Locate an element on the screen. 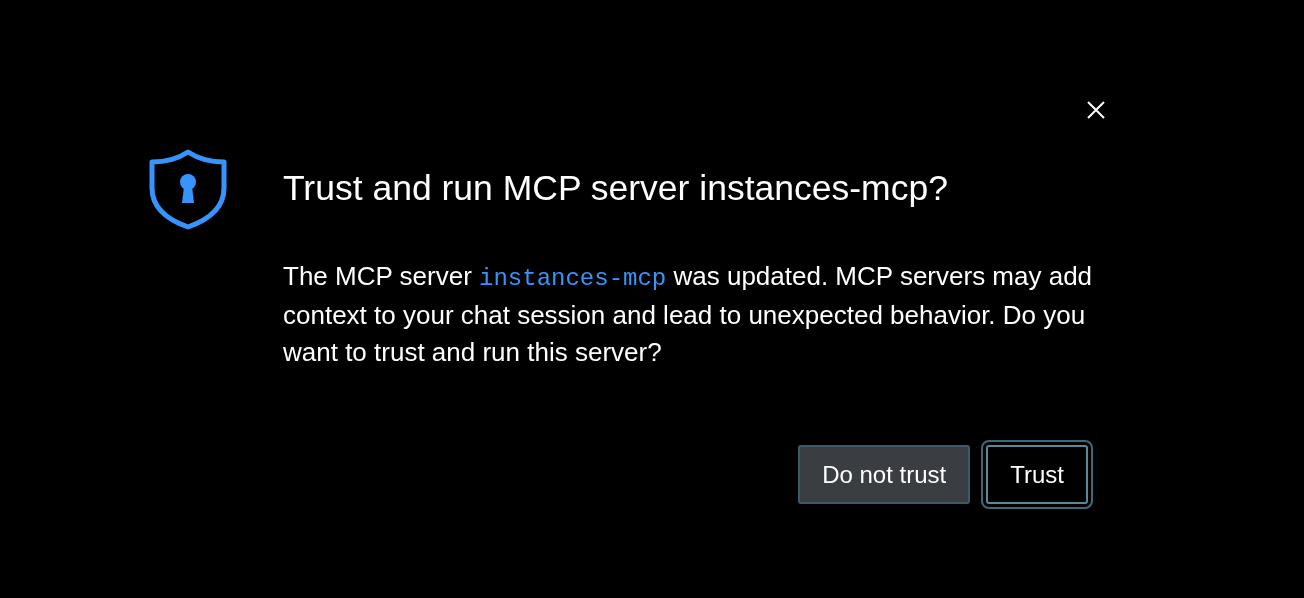 Image resolution: width=1304 pixels, height=598 pixels. dialog-button: Do not trust is located at coordinates (884, 474).